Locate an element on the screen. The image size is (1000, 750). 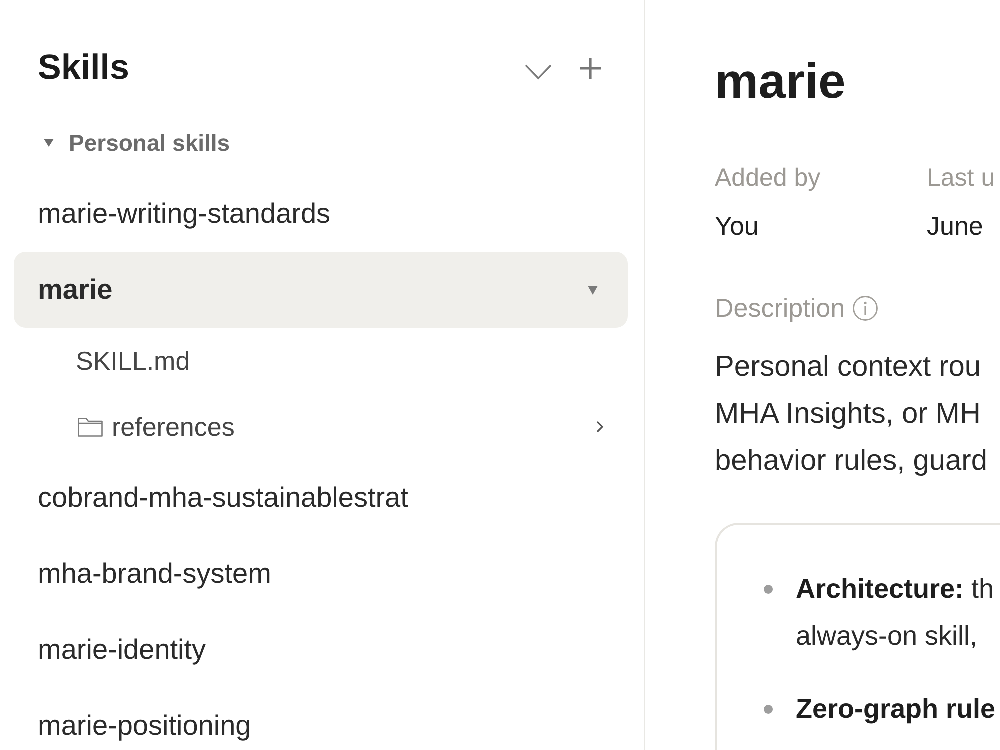
folder-item: references is located at coordinates (321, 427).